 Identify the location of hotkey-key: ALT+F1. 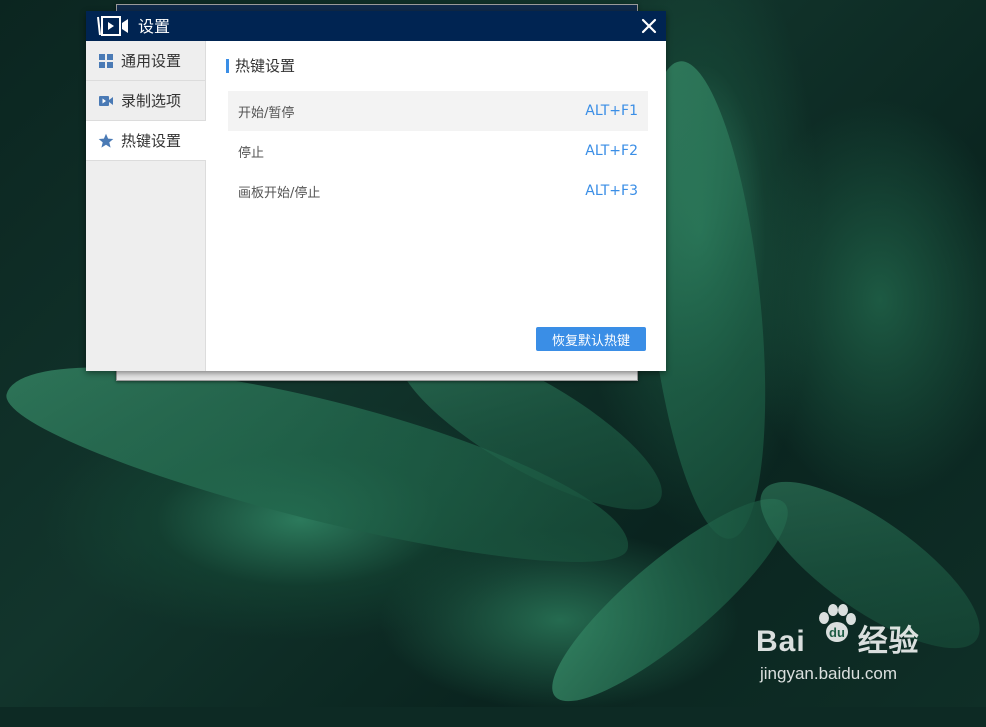
(611, 111).